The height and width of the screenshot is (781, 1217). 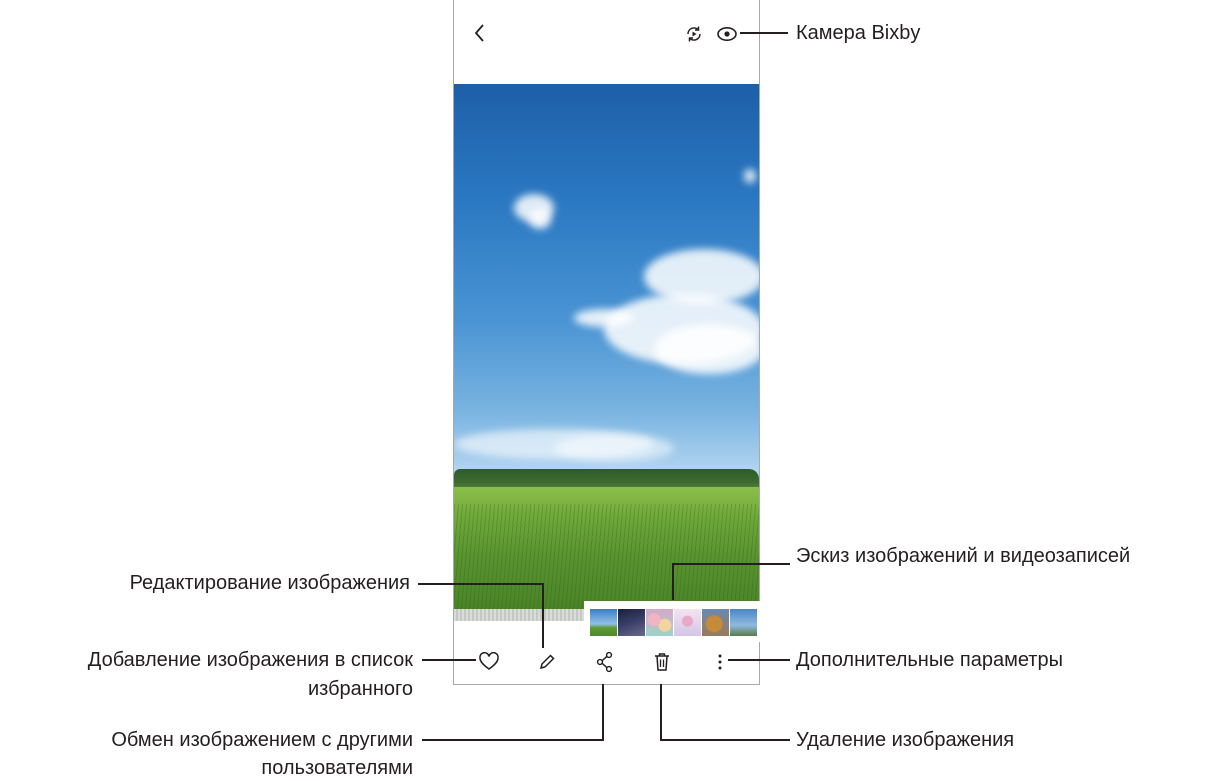 What do you see at coordinates (480, 33) in the screenshot?
I see `chevron-left-icon` at bounding box center [480, 33].